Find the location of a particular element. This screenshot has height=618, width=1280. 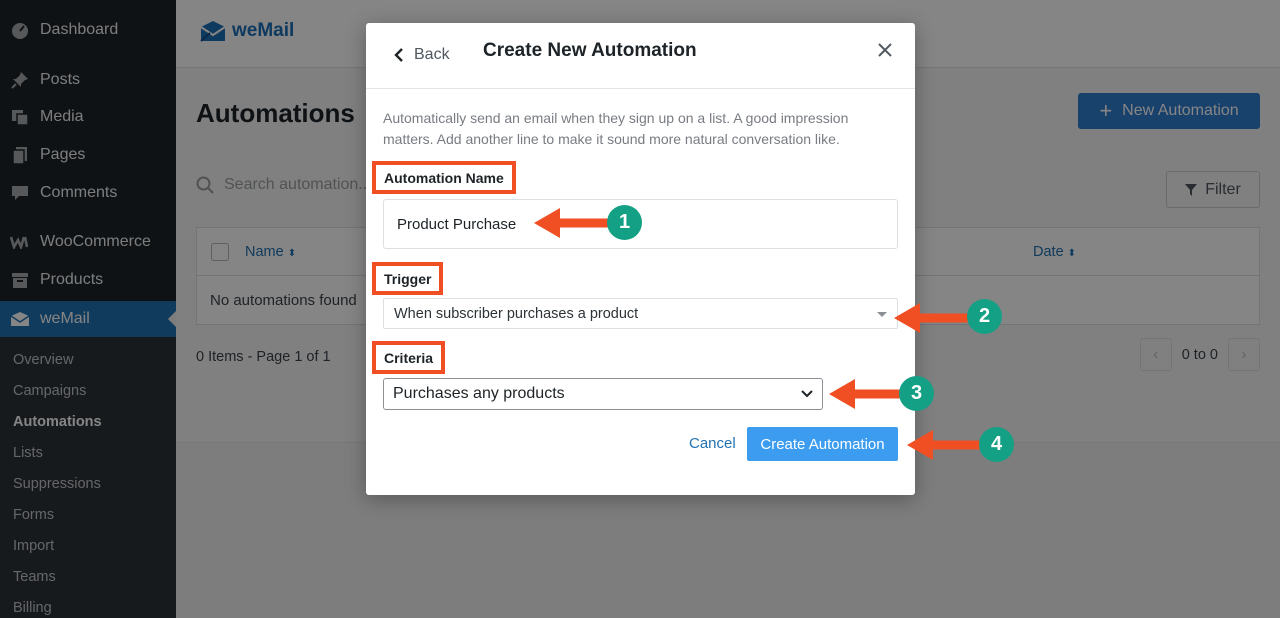

step-badge-1: 1 is located at coordinates (624, 222).